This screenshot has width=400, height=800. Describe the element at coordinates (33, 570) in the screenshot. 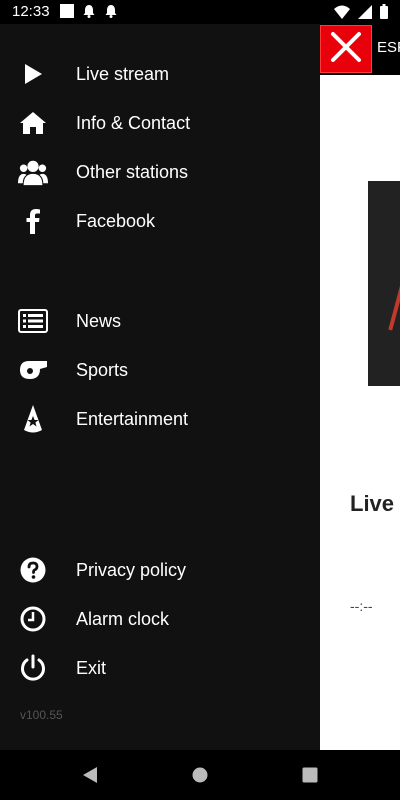

I see `question-icon` at that location.